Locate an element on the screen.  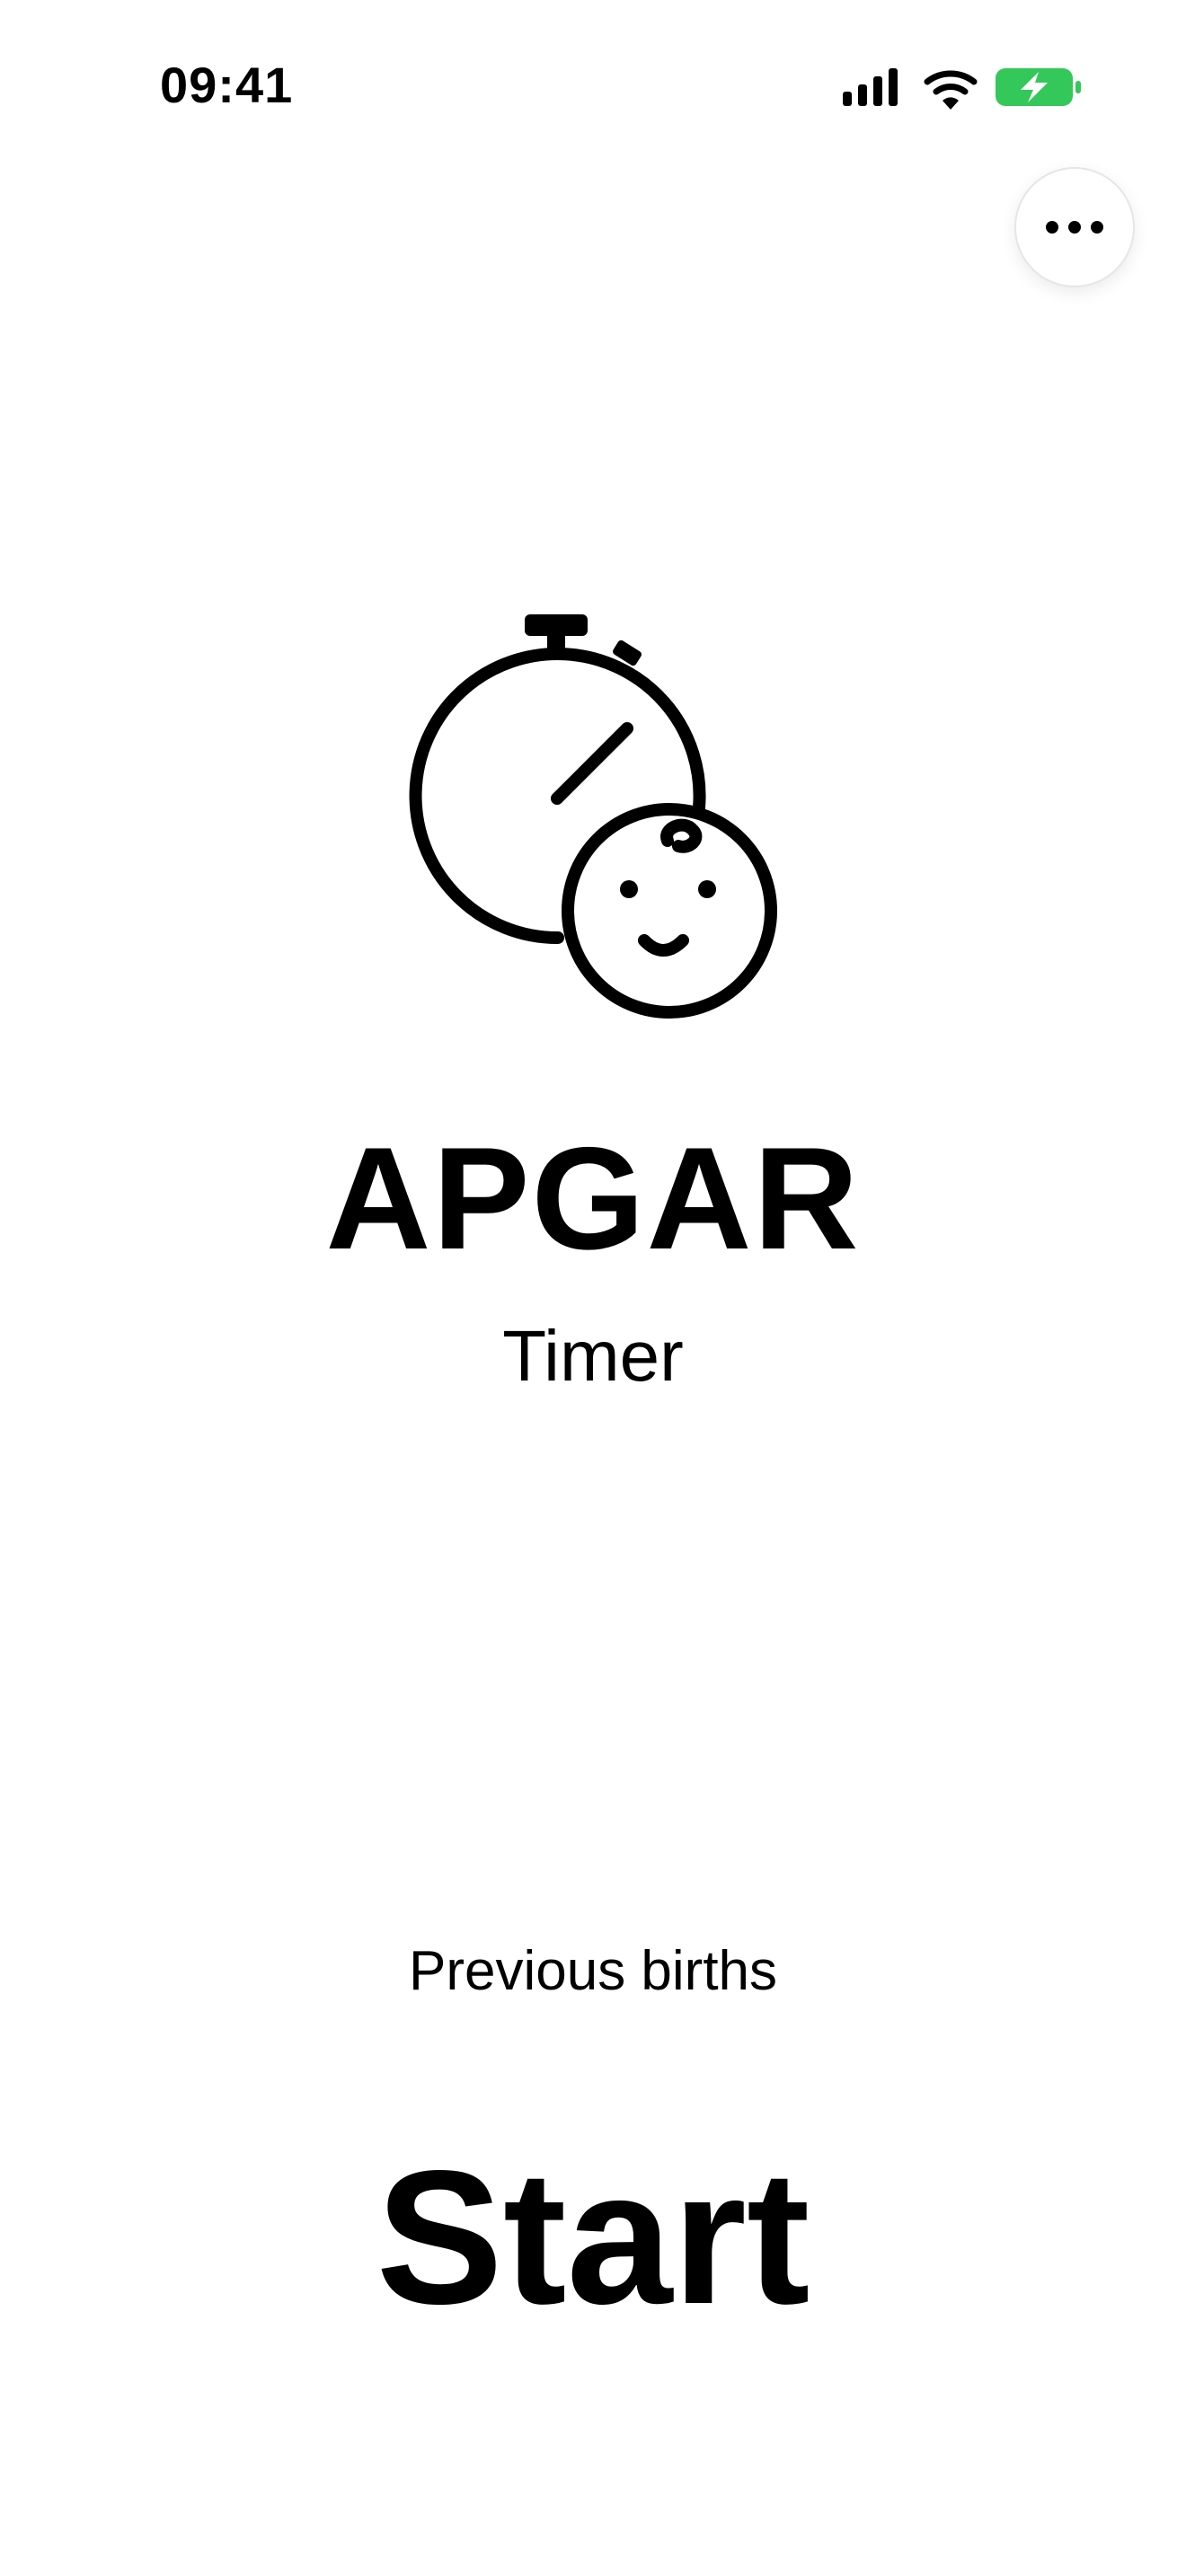
signal-icon is located at coordinates (870, 87).